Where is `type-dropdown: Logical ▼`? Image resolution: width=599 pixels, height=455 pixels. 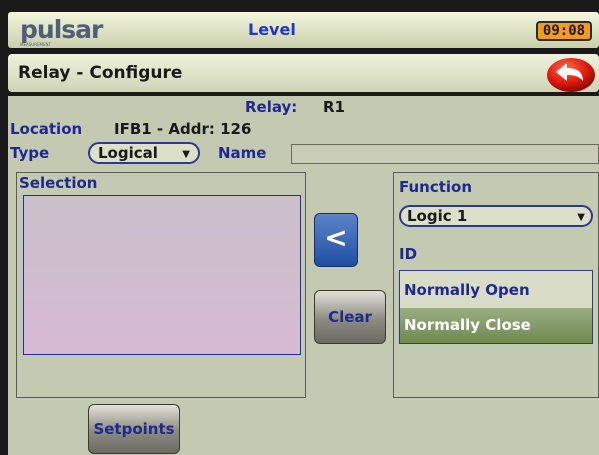 type-dropdown: Logical ▼ is located at coordinates (144, 153).